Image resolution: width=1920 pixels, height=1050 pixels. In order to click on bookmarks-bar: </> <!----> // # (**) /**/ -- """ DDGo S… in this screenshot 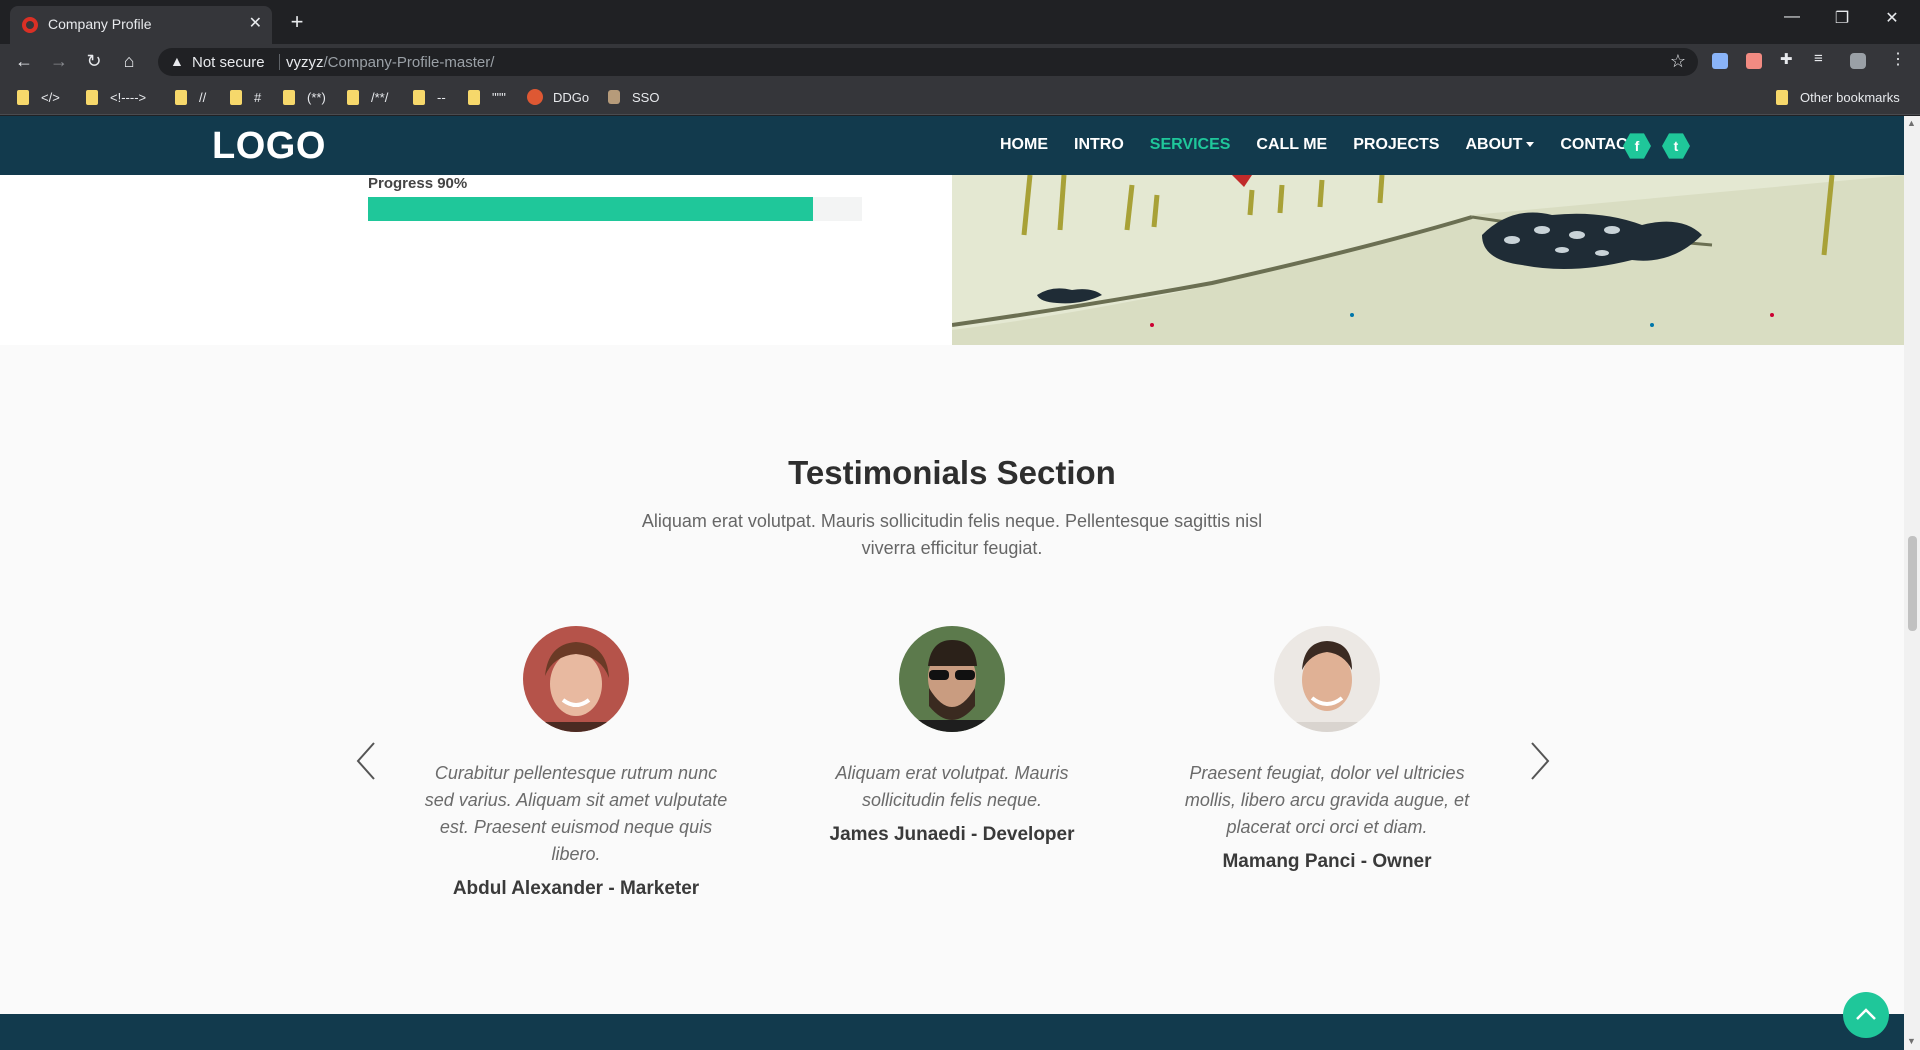, I will do `click(960, 96)`.